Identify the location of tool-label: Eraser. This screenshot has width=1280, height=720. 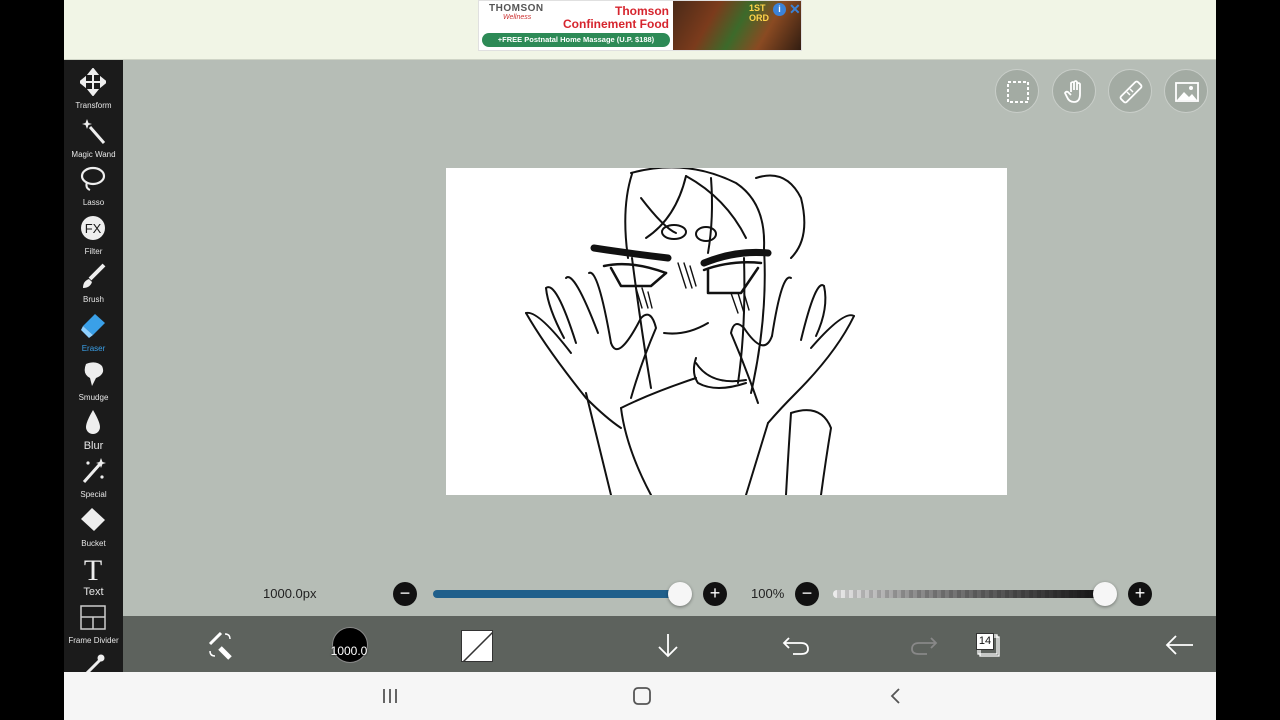
(93, 348).